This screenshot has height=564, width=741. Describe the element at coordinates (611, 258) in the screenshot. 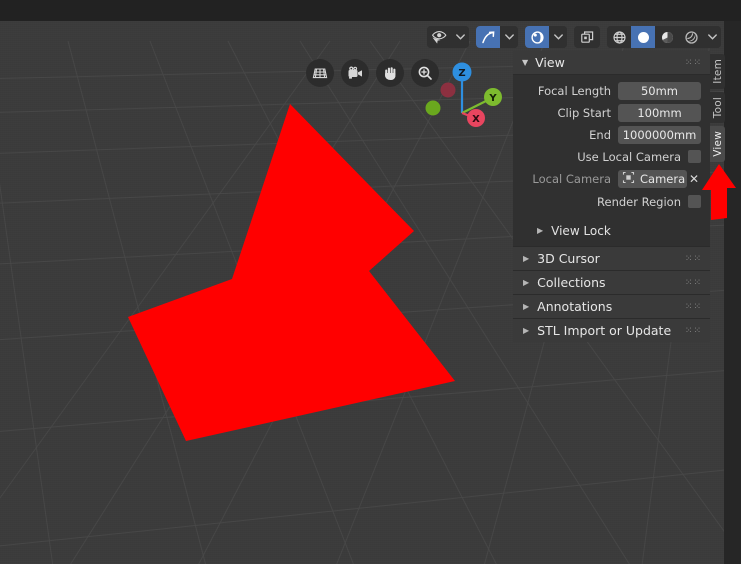

I see `panel-3d-cursor: ▶ 3D Cursor ⁙⁙` at that location.